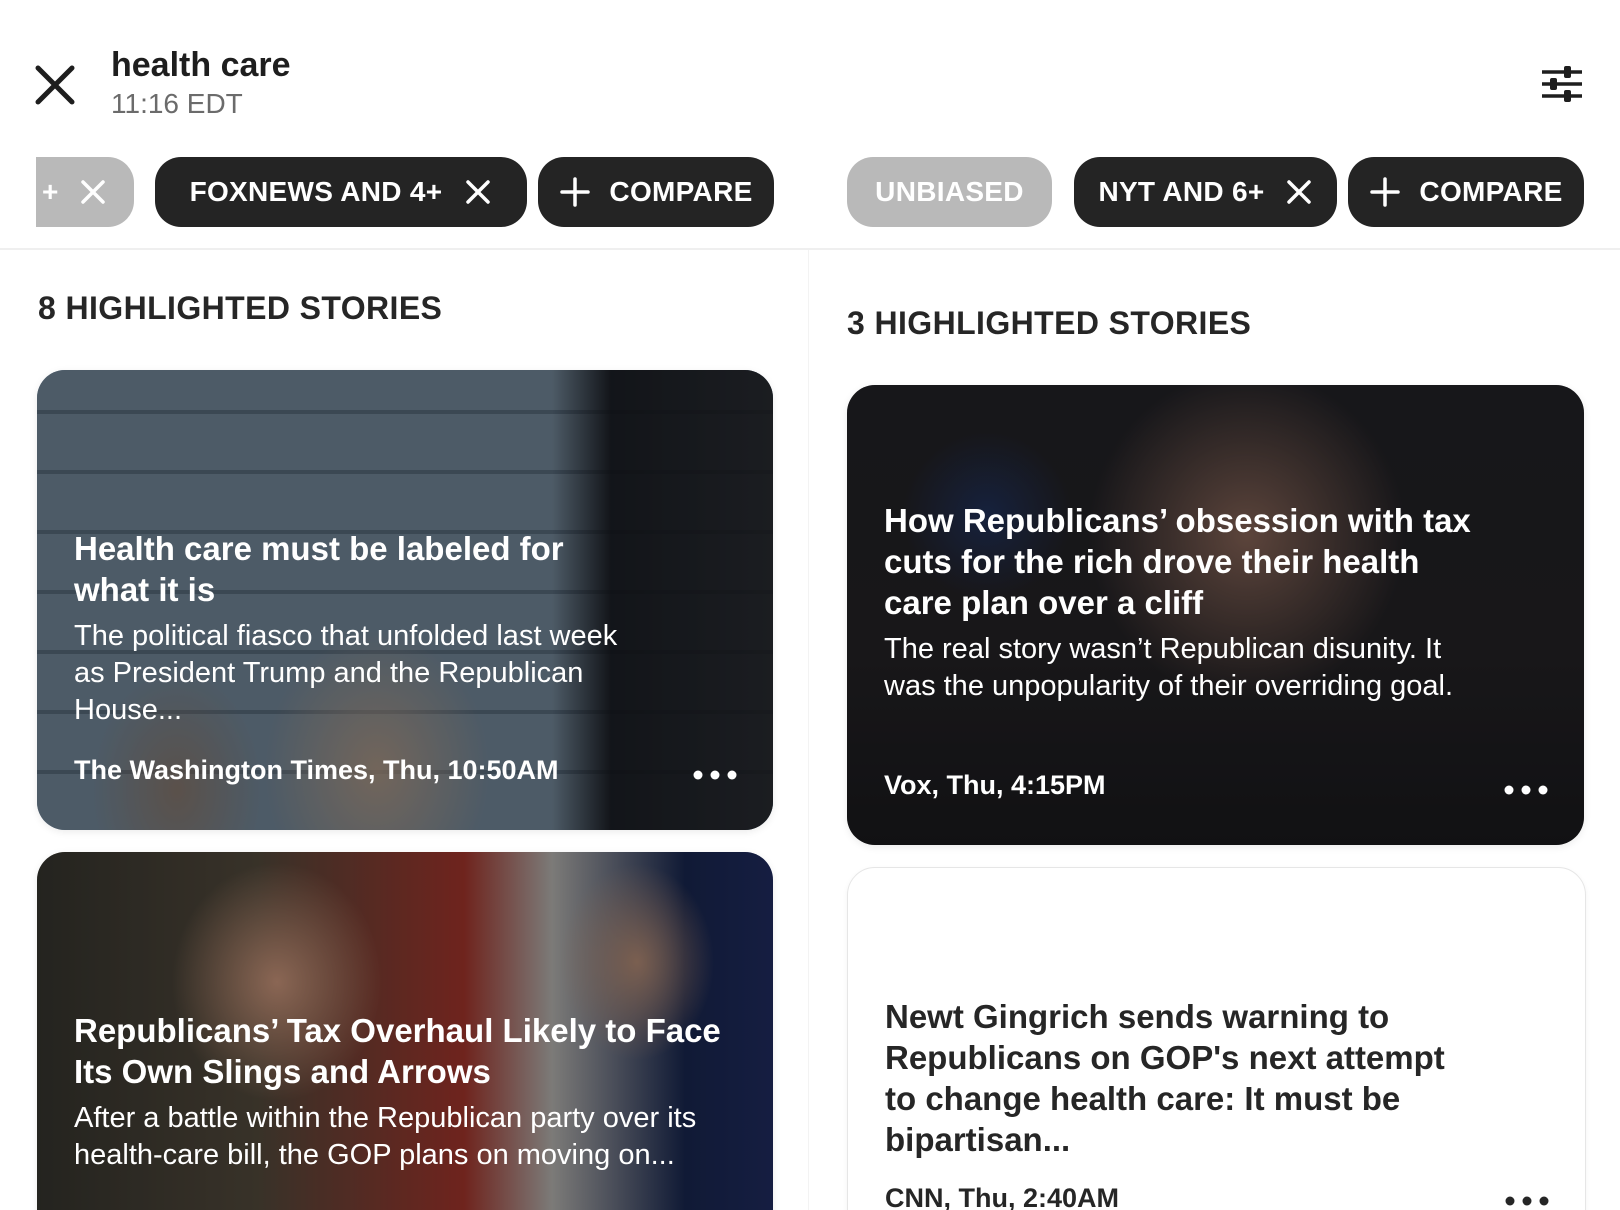 The image size is (1620, 1210). What do you see at coordinates (995, 785) in the screenshot?
I see `story-meta: Vox, Thu, 4:15PM` at bounding box center [995, 785].